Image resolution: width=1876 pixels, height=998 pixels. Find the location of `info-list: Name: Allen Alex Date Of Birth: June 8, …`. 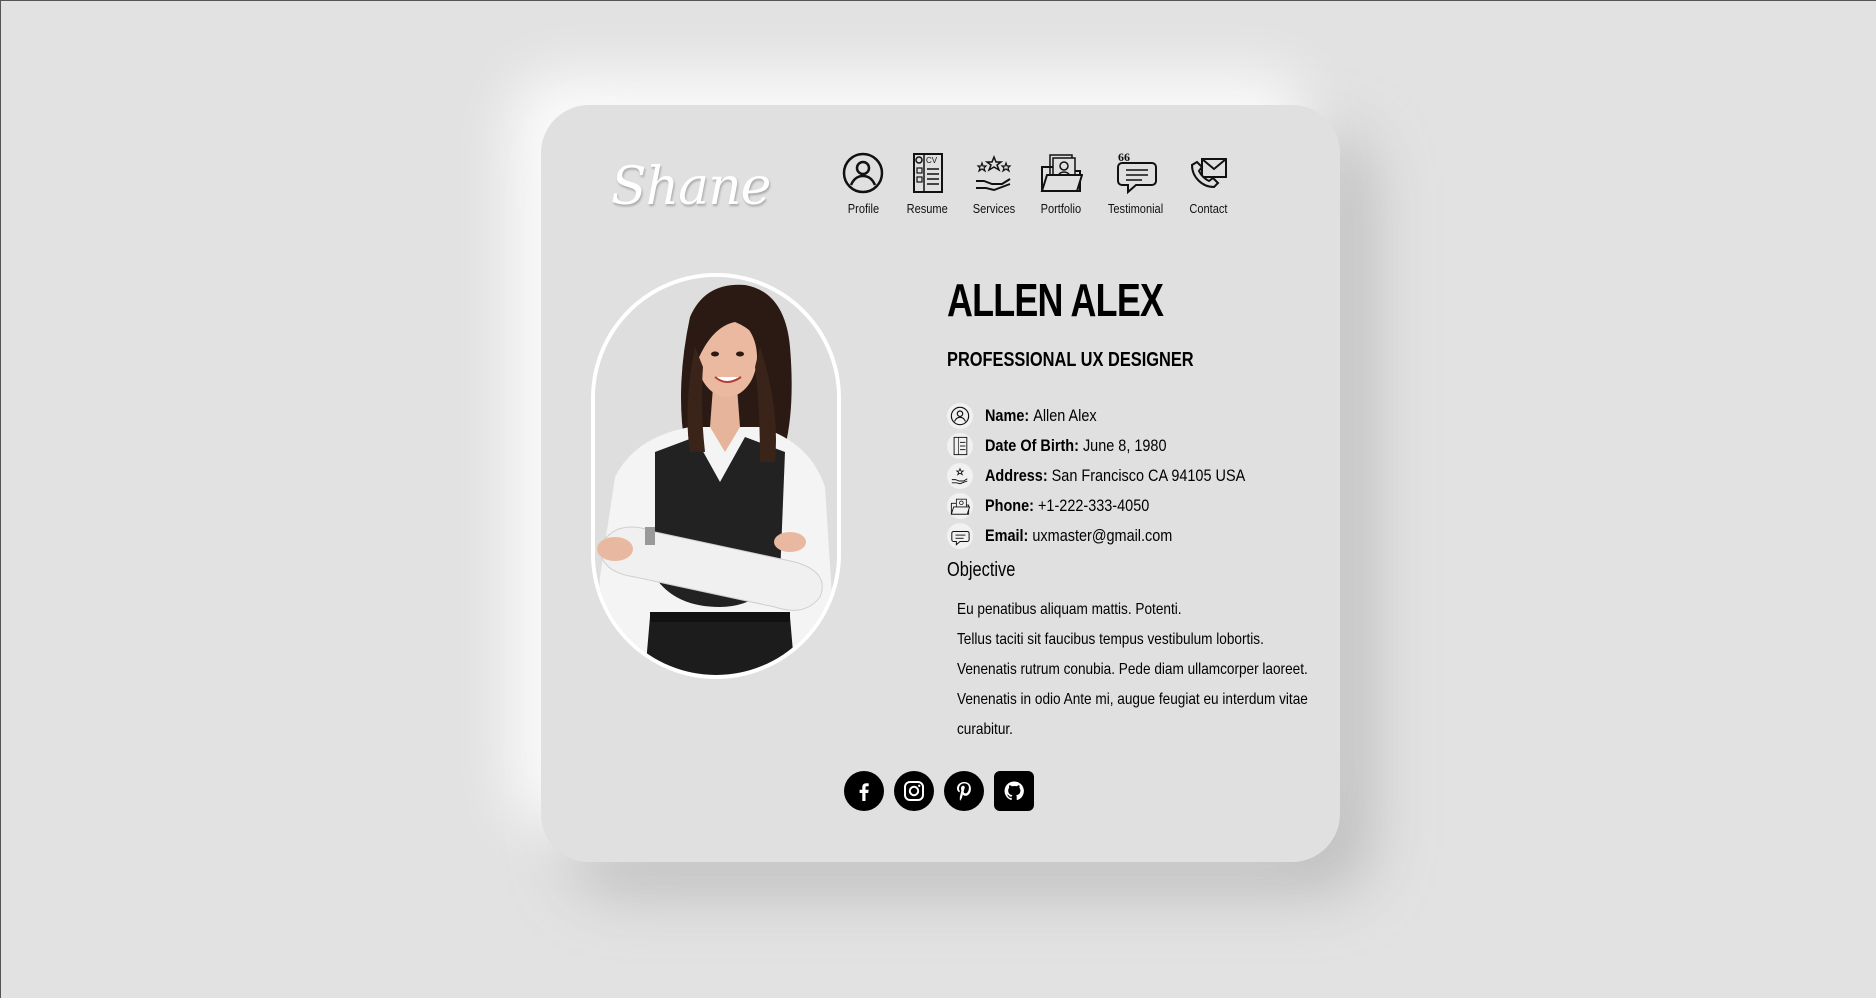

info-list: Name: Allen Alex Date Of Birth: June 8, … is located at coordinates (1119, 476).